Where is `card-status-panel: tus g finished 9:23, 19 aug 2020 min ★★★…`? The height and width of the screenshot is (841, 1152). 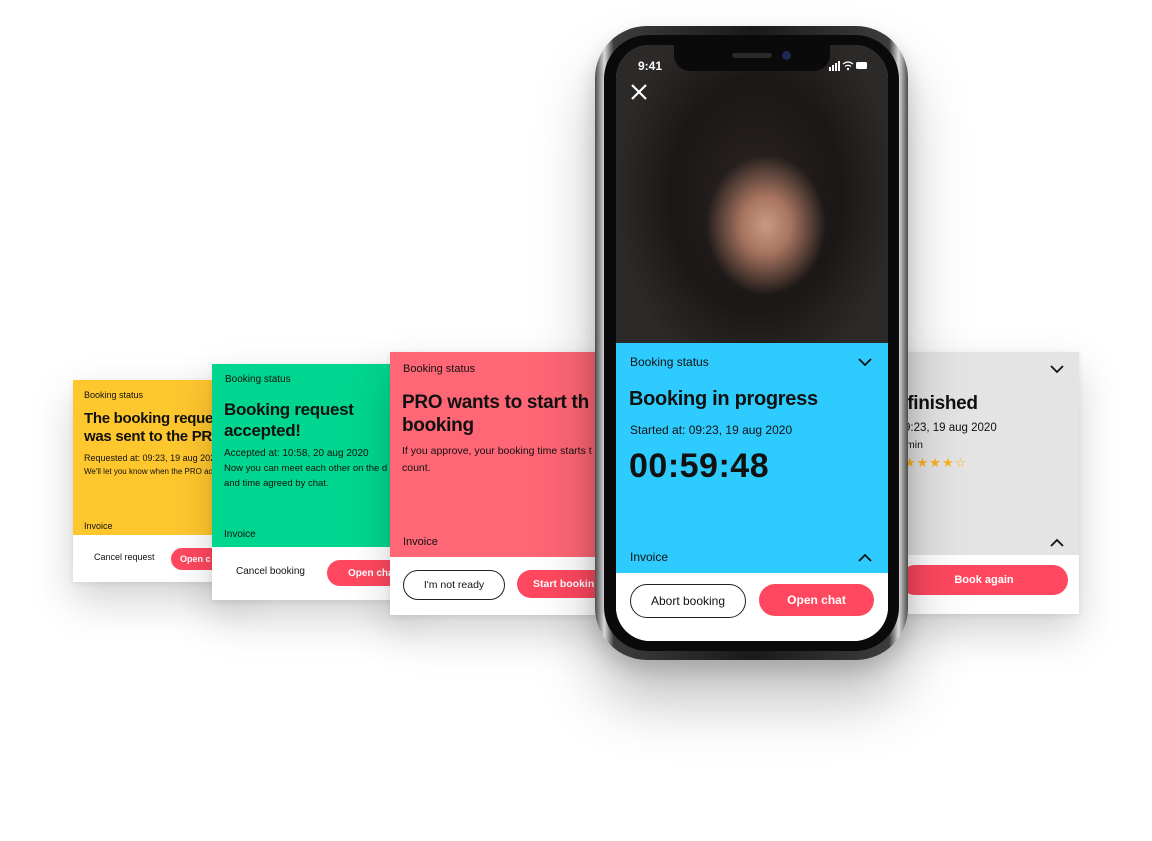
card-status-panel: tus g finished 9:23, 19 aug 2020 min ★★★… is located at coordinates (979, 453).